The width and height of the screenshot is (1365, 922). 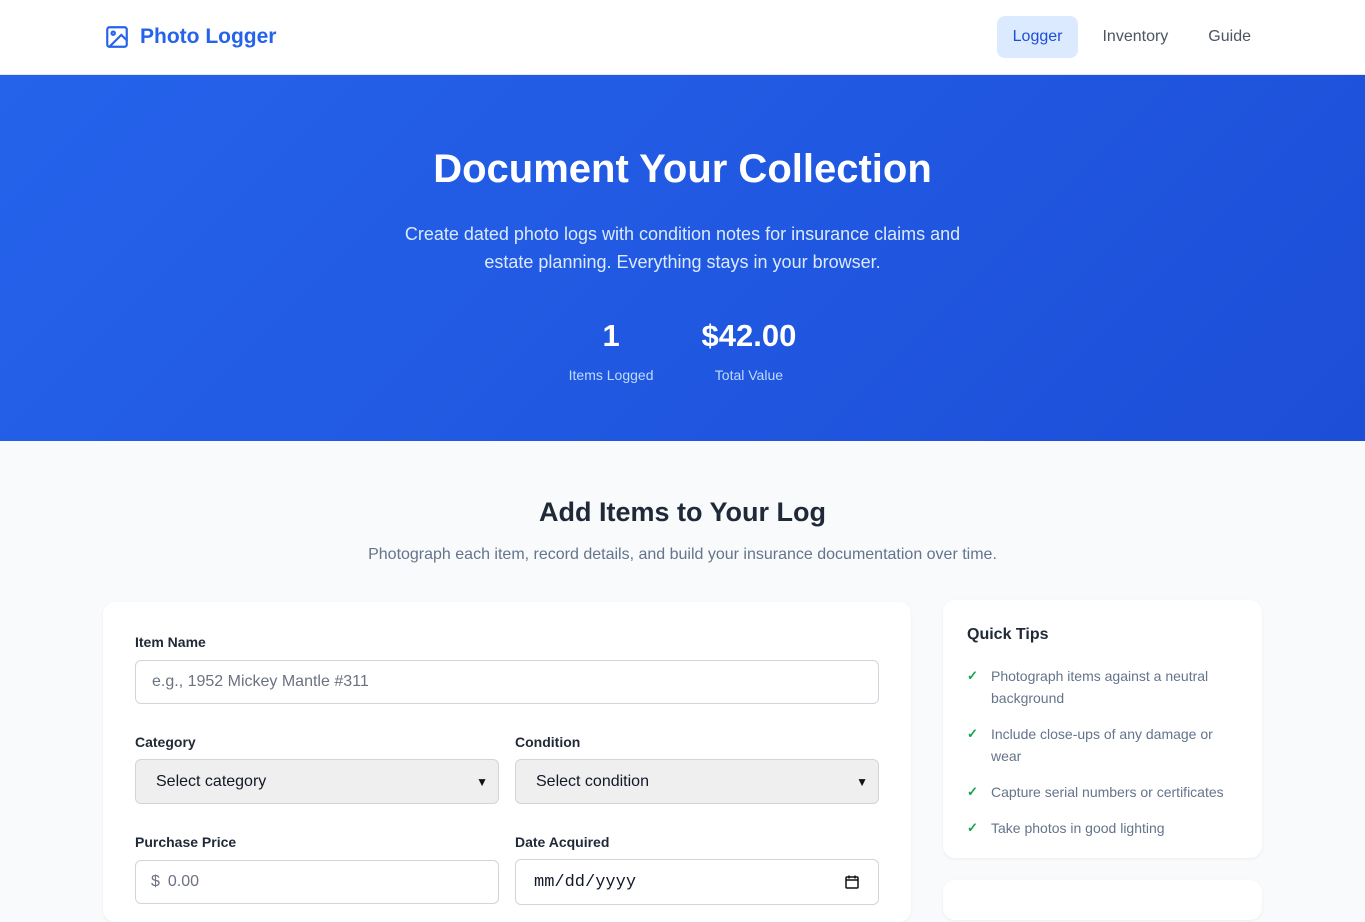 I want to click on condition-label: Condition, so click(x=548, y=742).